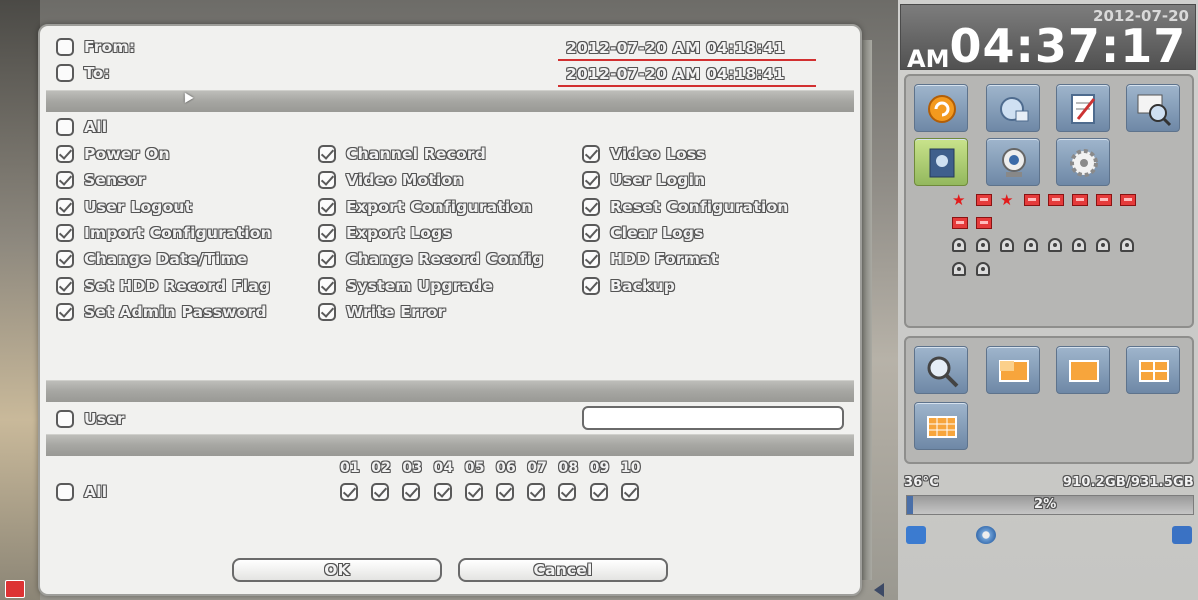 This screenshot has height=600, width=1198. Describe the element at coordinates (450, 391) in the screenshot. I see `section-divider` at that location.